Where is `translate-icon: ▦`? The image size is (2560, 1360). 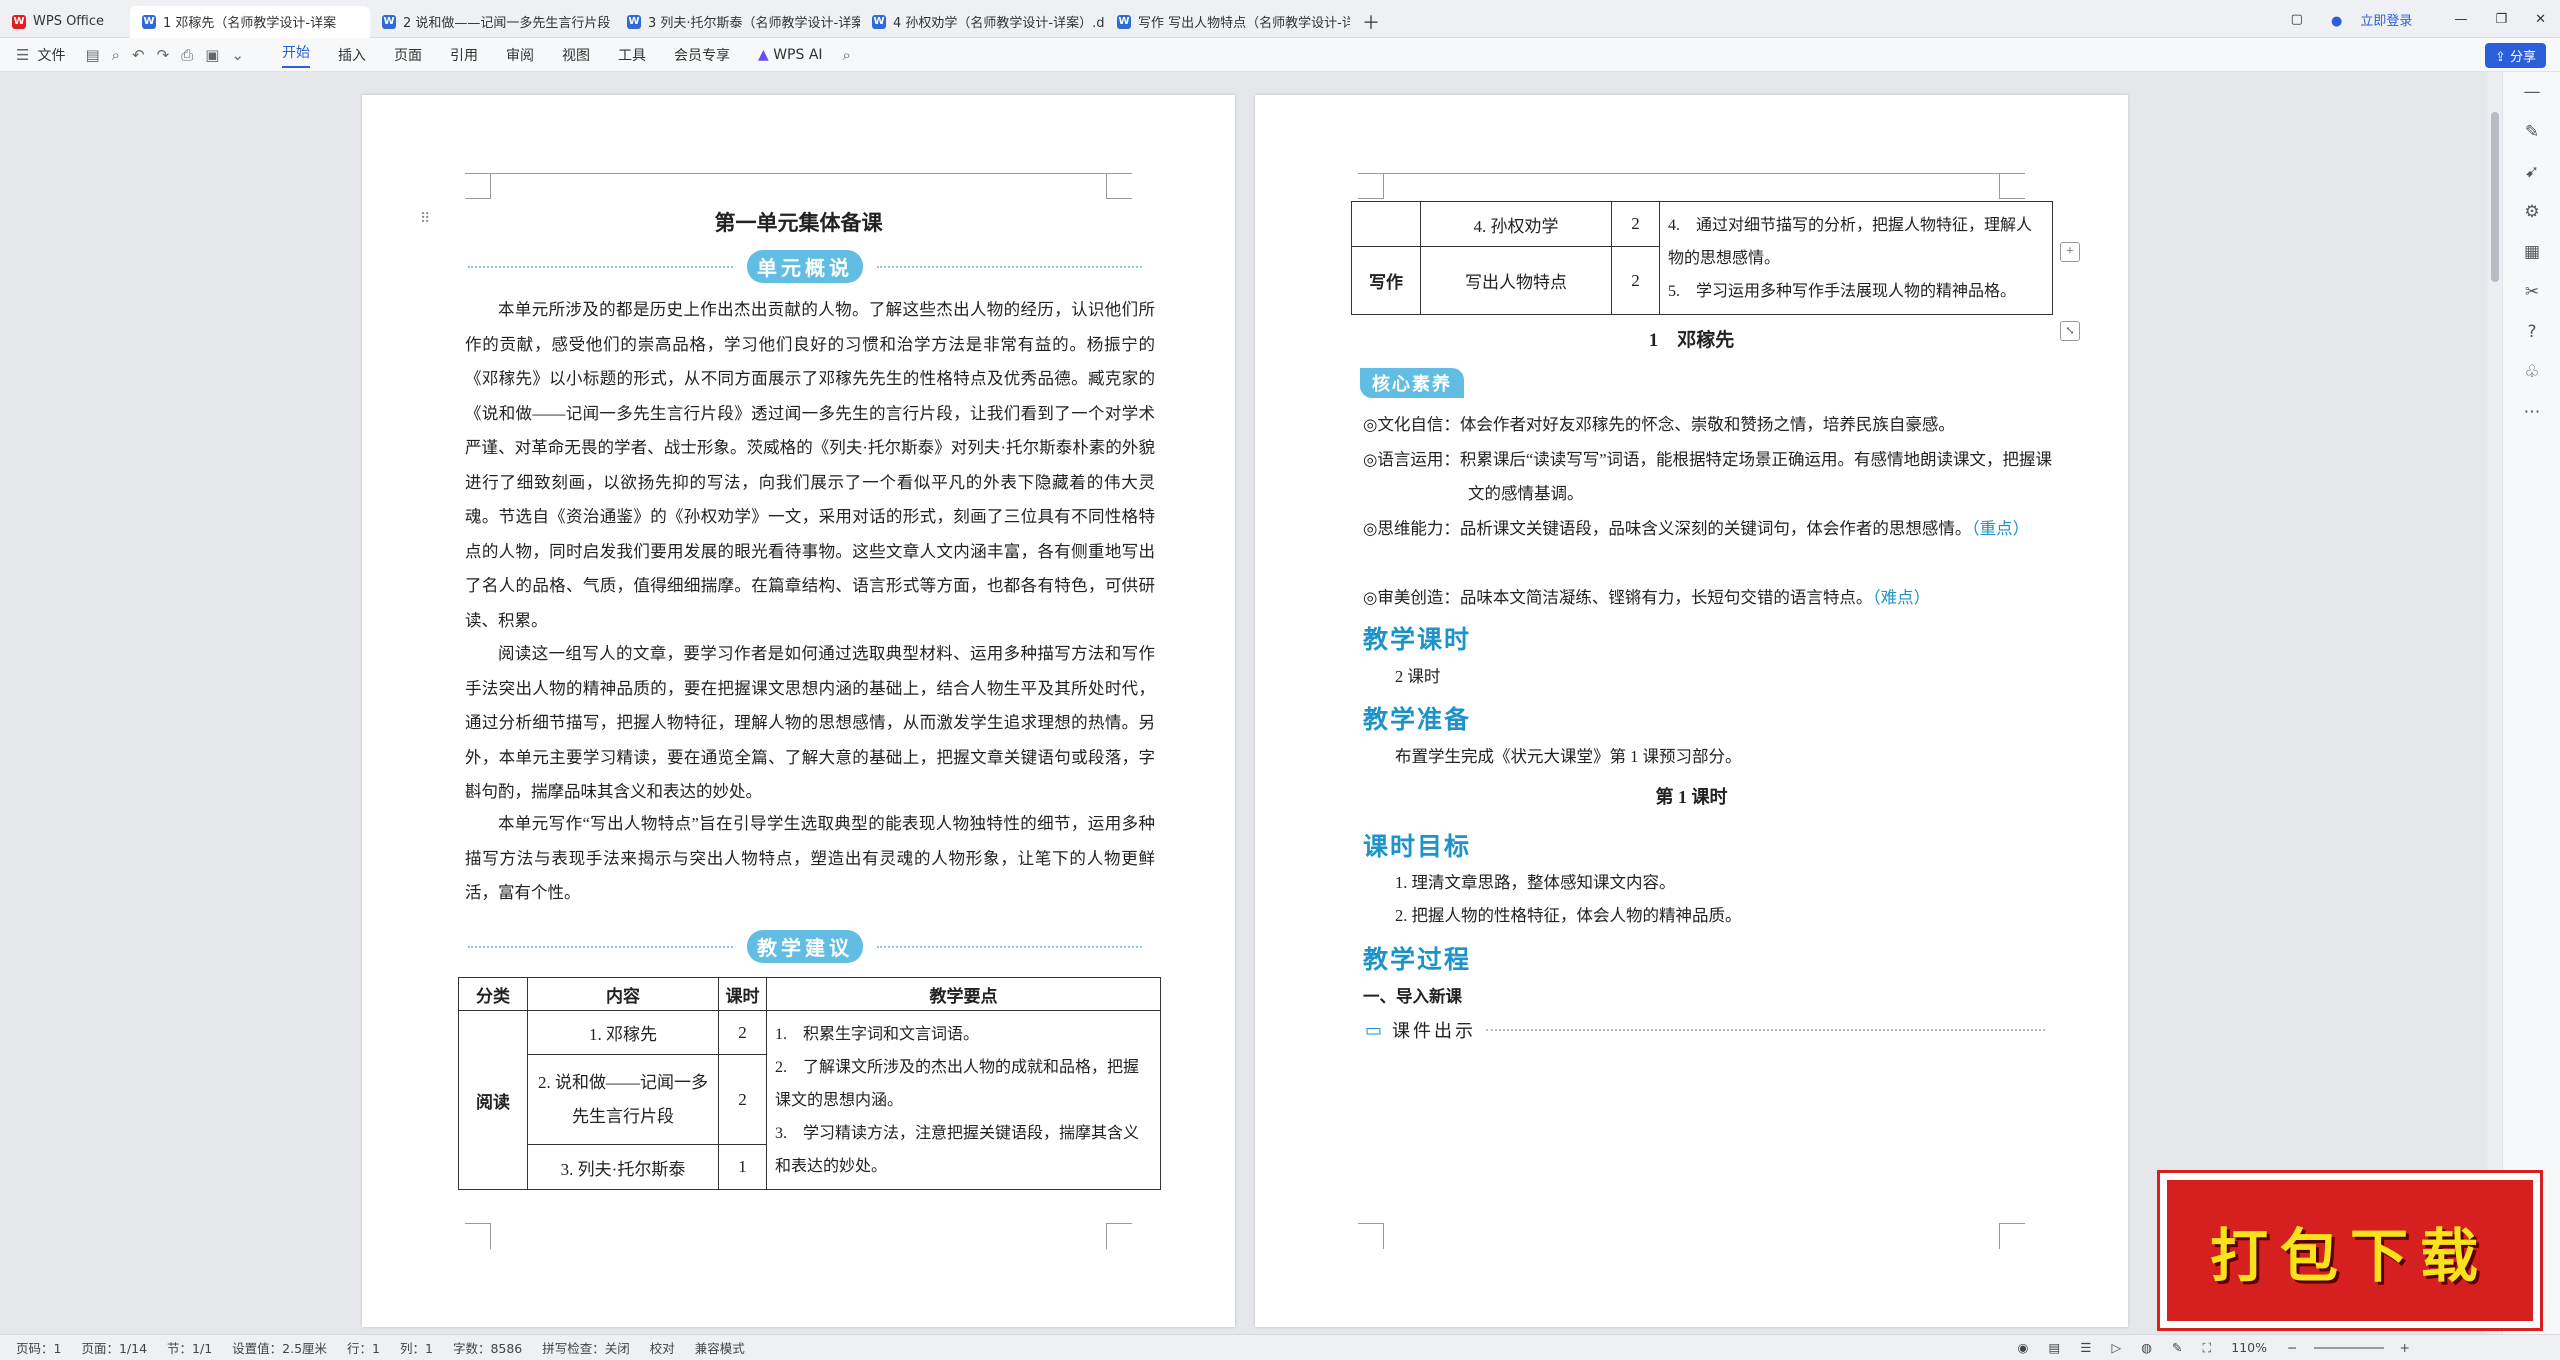
translate-icon: ▦ is located at coordinates (2531, 252).